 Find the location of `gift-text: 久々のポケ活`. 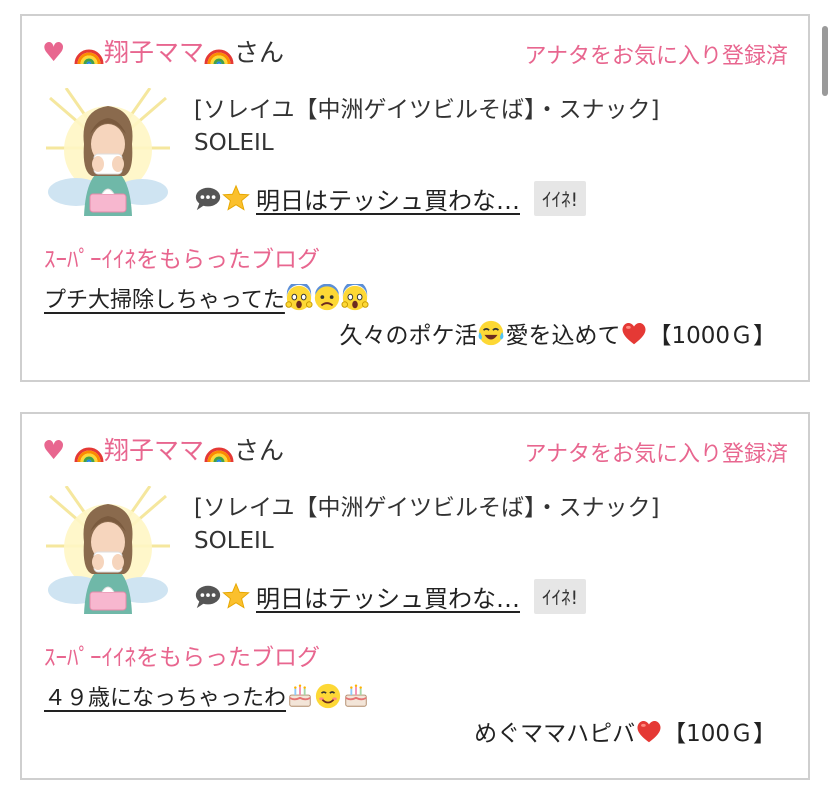

gift-text: 久々のポケ活 is located at coordinates (408, 336).